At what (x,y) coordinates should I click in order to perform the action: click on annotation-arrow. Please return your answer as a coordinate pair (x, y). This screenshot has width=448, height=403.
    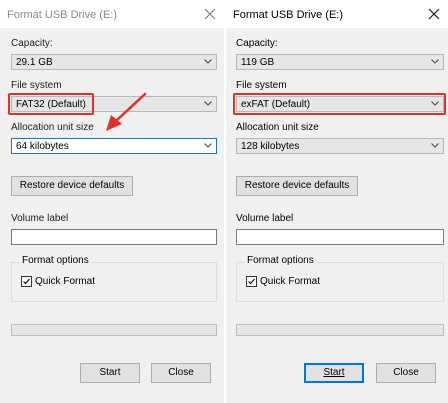
    Looking at the image, I should click on (126, 111).